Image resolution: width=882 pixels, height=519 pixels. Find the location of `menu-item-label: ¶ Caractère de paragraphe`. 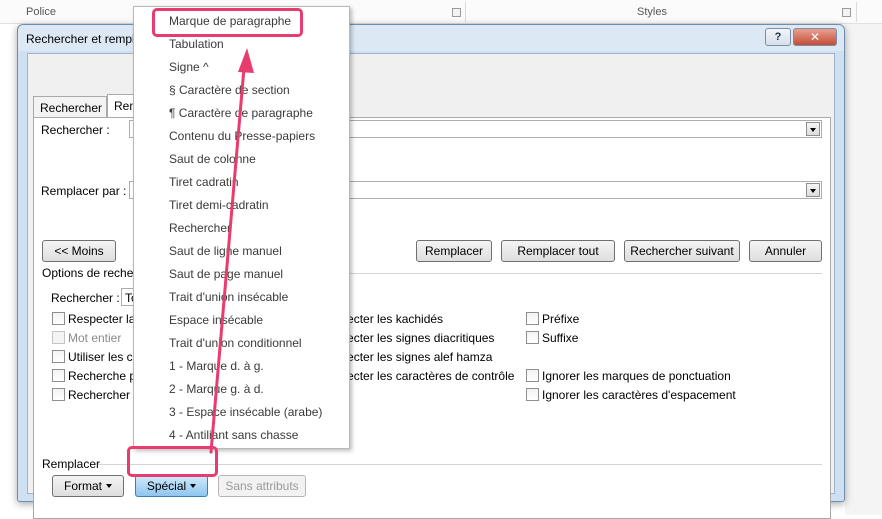

menu-item-label: ¶ Caractère de paragraphe is located at coordinates (241, 113).